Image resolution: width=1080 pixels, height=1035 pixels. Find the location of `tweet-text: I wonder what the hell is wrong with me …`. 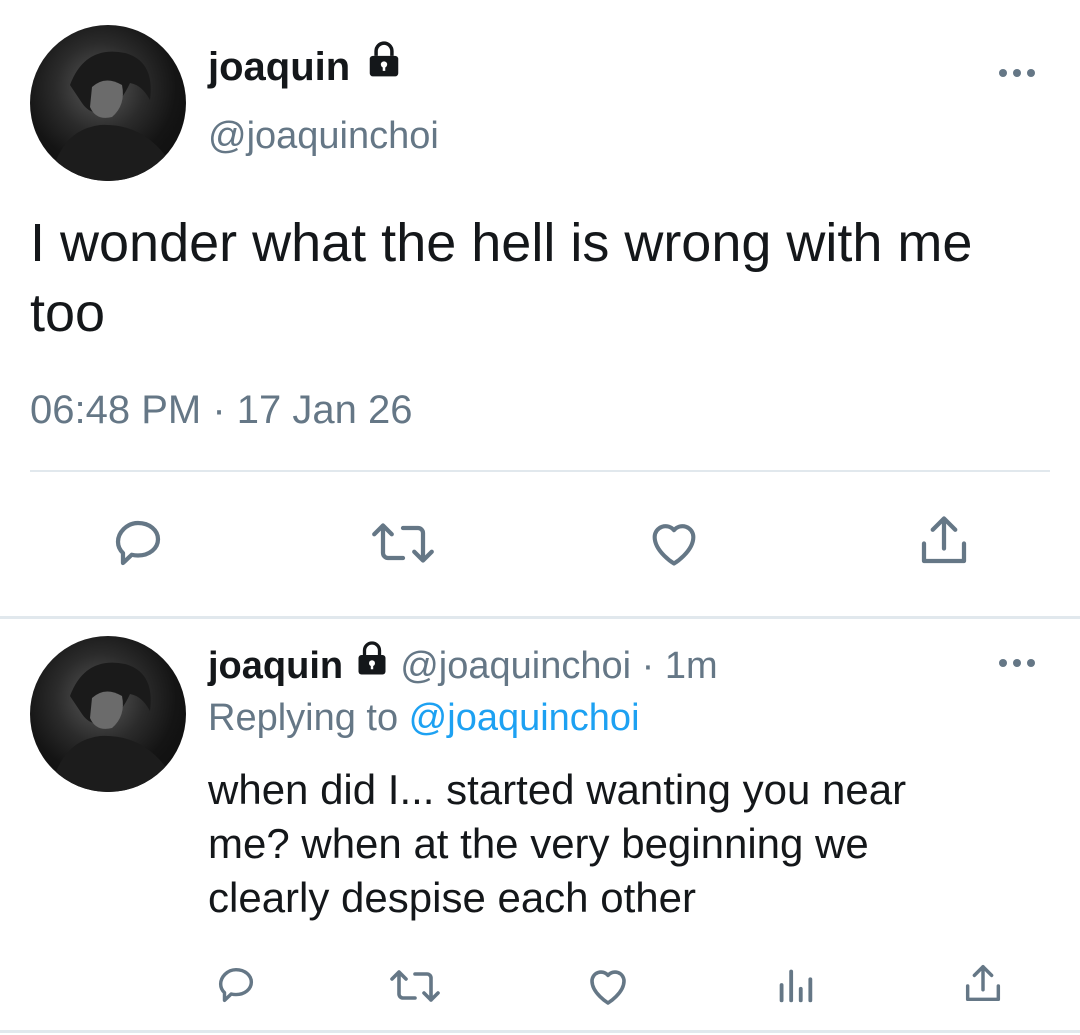

tweet-text: I wonder what the hell is wrong with me … is located at coordinates (501, 278).